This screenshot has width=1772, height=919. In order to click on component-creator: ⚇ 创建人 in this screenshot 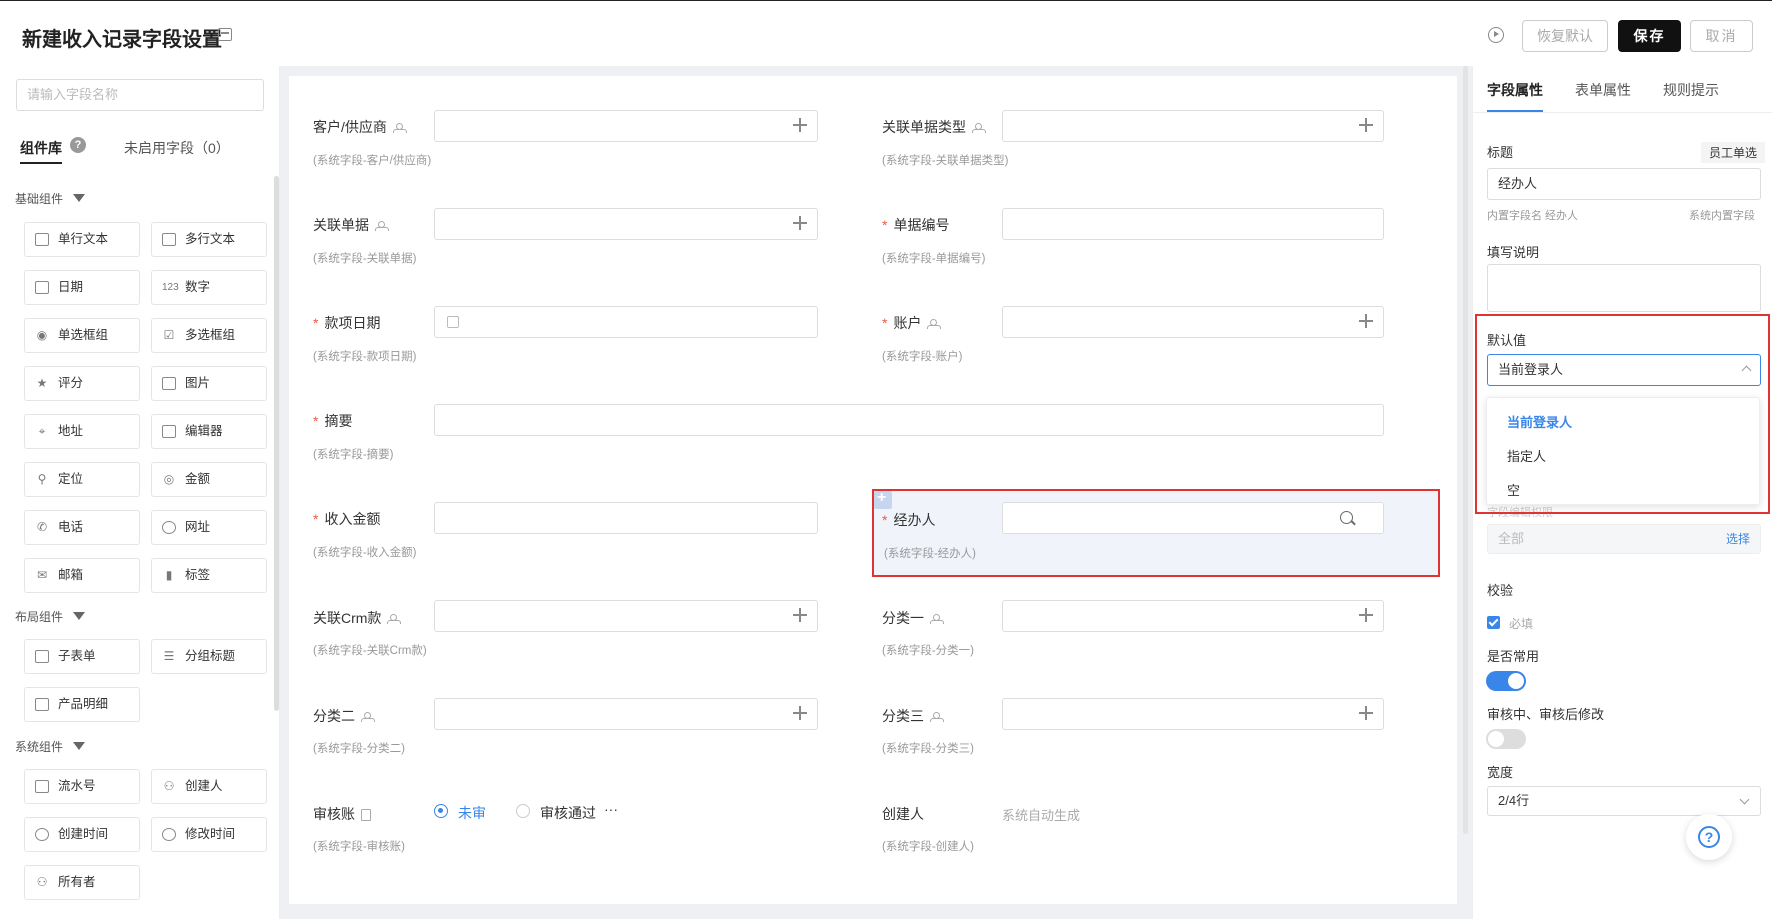, I will do `click(209, 786)`.